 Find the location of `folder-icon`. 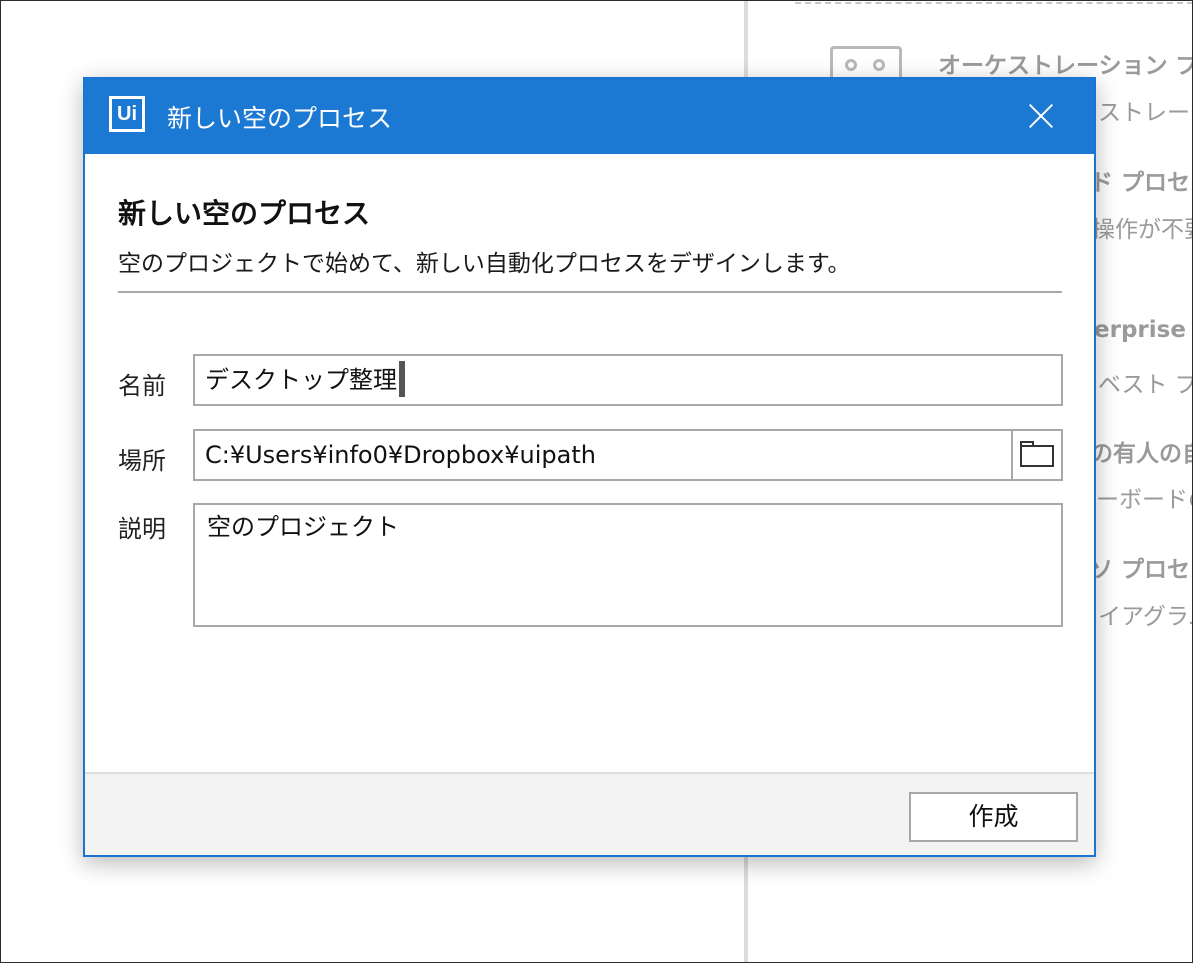

folder-icon is located at coordinates (1037, 456).